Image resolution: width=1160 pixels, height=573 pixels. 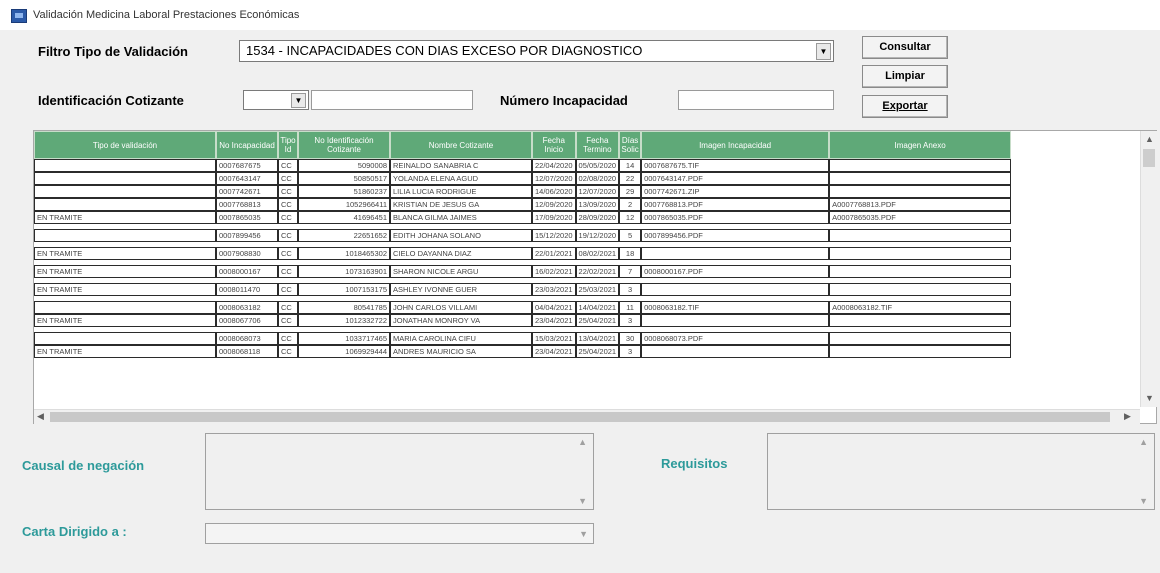 What do you see at coordinates (735, 289) in the screenshot?
I see `cell-imagen-incapacidad` at bounding box center [735, 289].